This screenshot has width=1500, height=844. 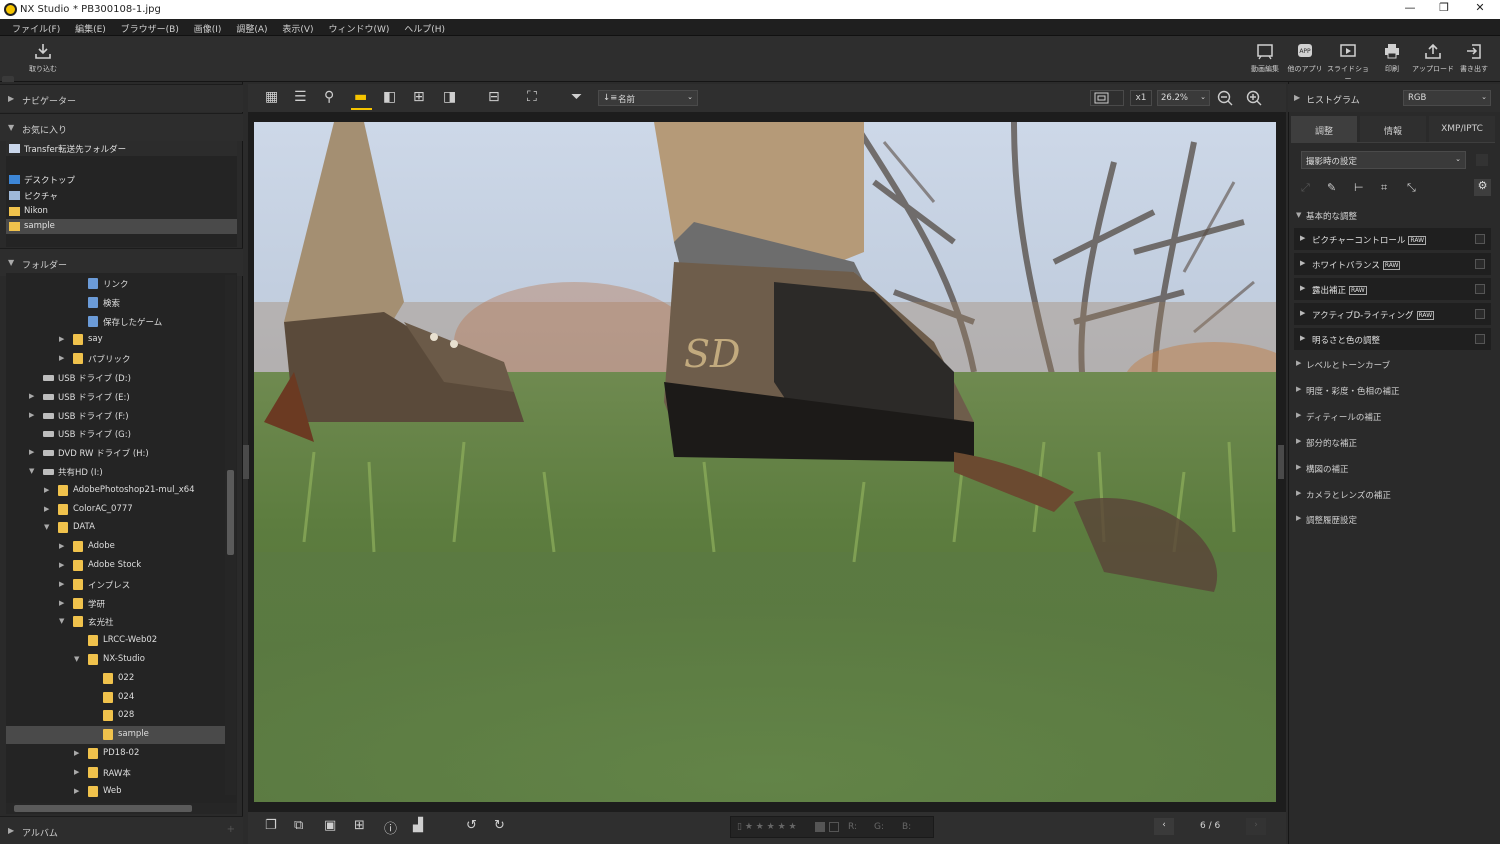 I want to click on protect-icon, so click(x=834, y=827).